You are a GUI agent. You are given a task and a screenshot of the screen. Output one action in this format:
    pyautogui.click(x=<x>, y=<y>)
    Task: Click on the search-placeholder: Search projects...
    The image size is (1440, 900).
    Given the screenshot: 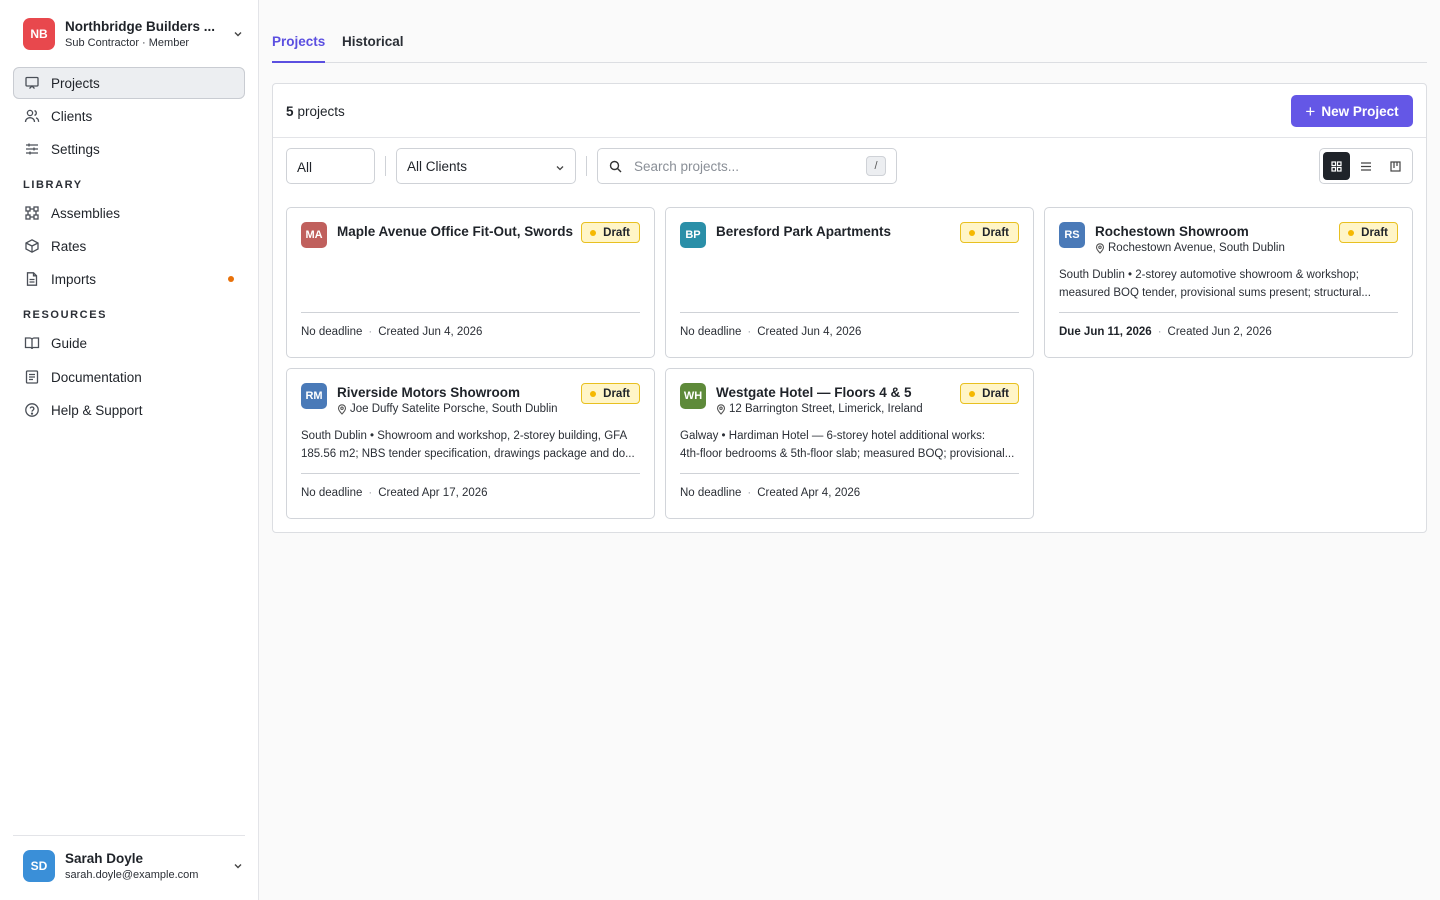 What is the action you would take?
    pyautogui.click(x=687, y=166)
    